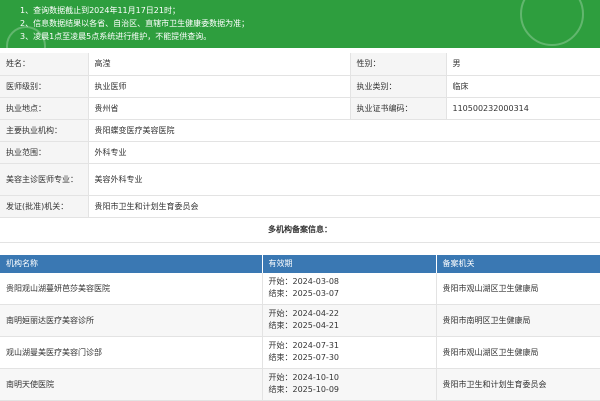  I want to click on col-header-name: 机构名称, so click(131, 263).